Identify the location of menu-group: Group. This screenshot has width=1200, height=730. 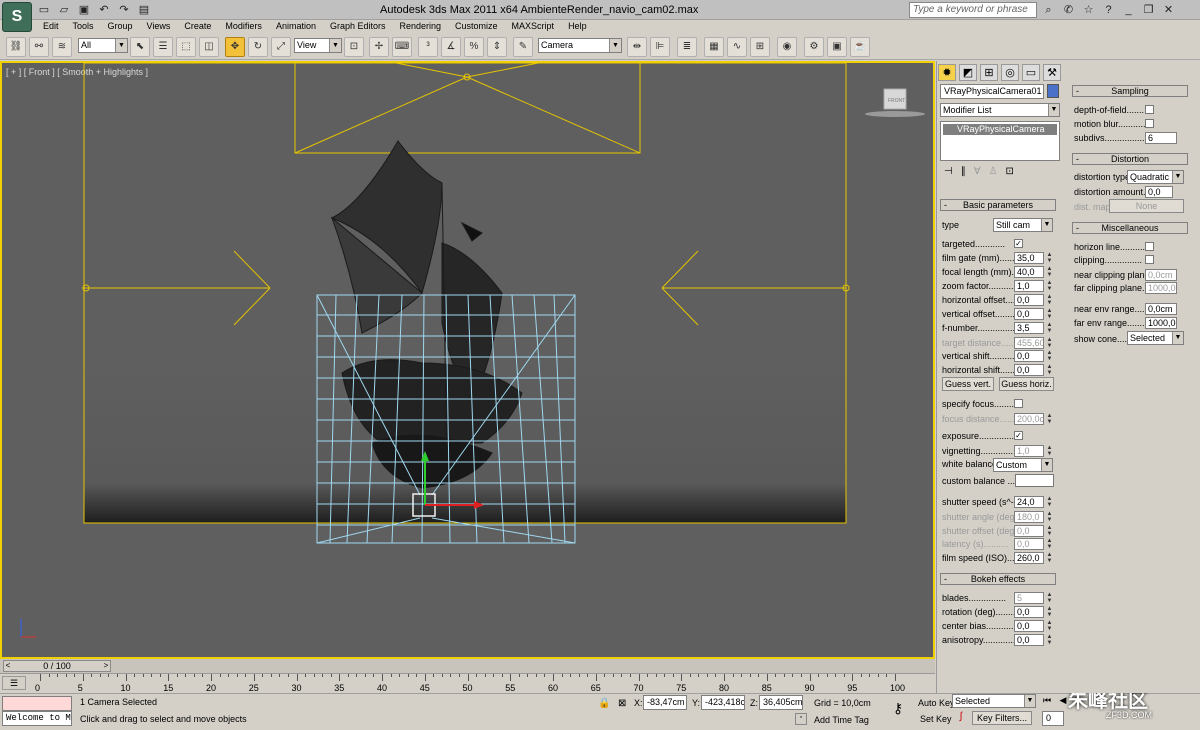
(120, 26).